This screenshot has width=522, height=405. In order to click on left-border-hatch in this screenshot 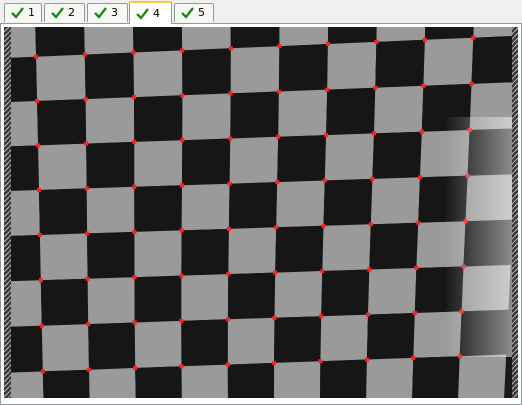, I will do `click(7, 212)`.